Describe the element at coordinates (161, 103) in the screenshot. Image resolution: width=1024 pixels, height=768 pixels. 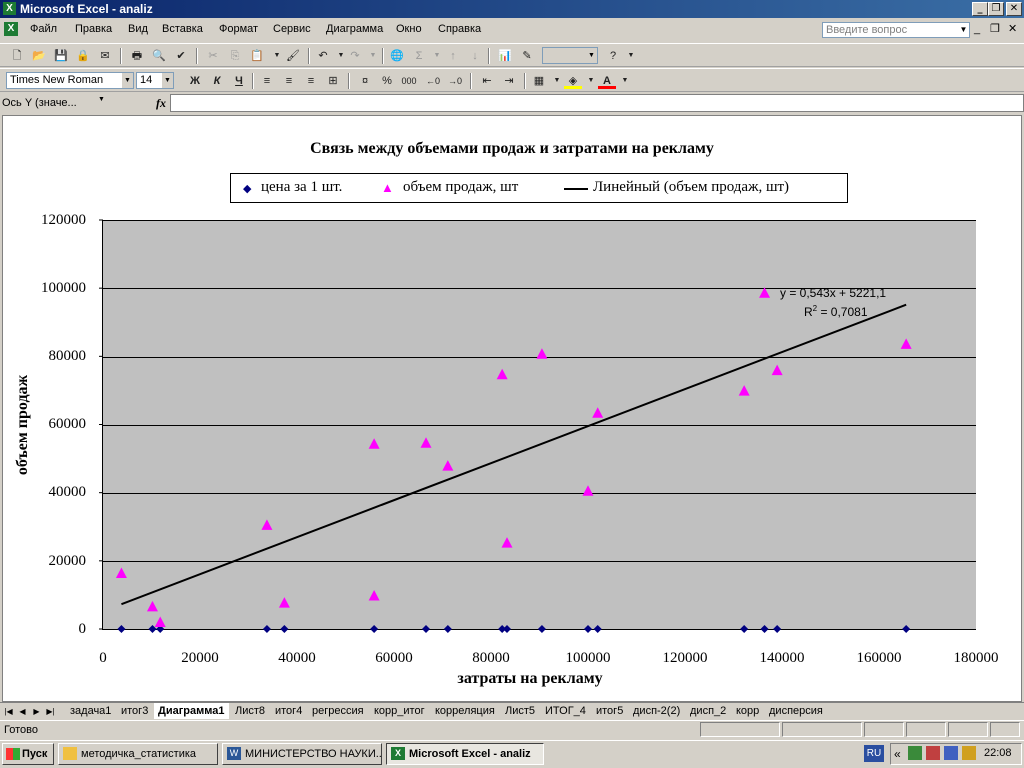
I see `insert-function-icon: fx` at that location.